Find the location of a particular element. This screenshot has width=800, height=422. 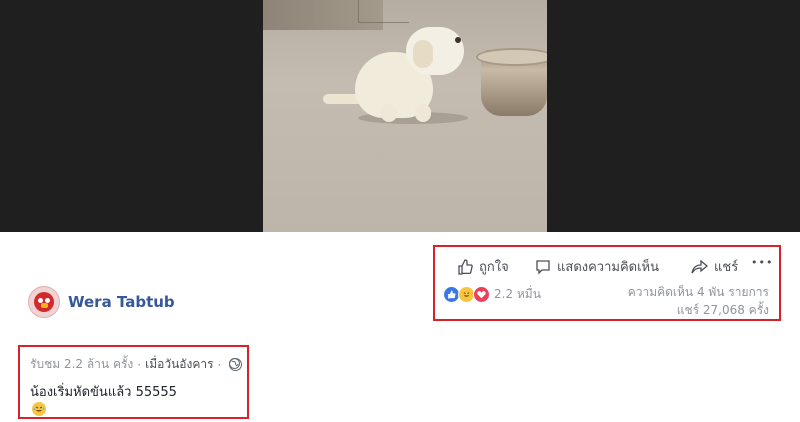

view-count: รับชม 2.2 ล้าน ครั้ง is located at coordinates (82, 364).